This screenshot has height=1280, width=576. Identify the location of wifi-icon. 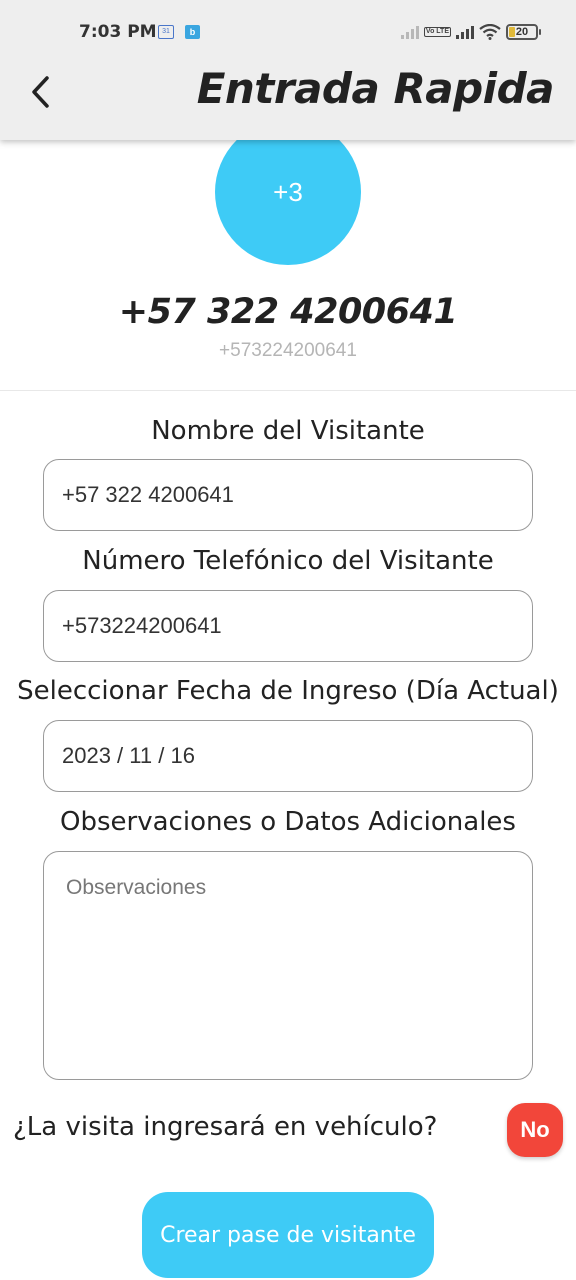
(490, 32).